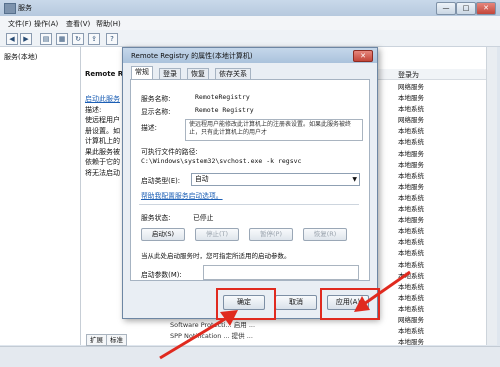 This screenshot has height=367, width=500. I want to click on menu-action: 操作(A), so click(46, 24).